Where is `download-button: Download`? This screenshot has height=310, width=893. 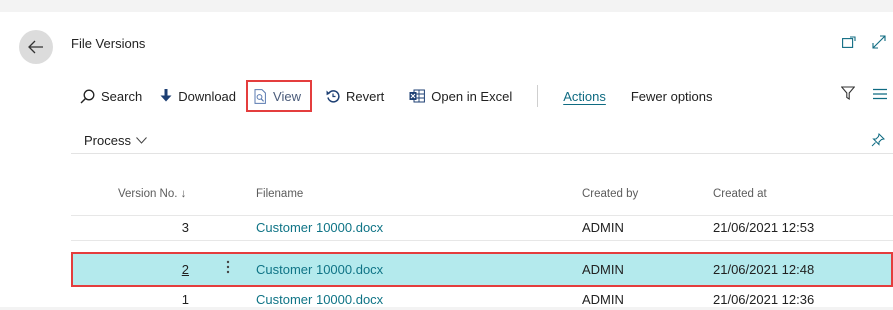
download-button: Download is located at coordinates (198, 96).